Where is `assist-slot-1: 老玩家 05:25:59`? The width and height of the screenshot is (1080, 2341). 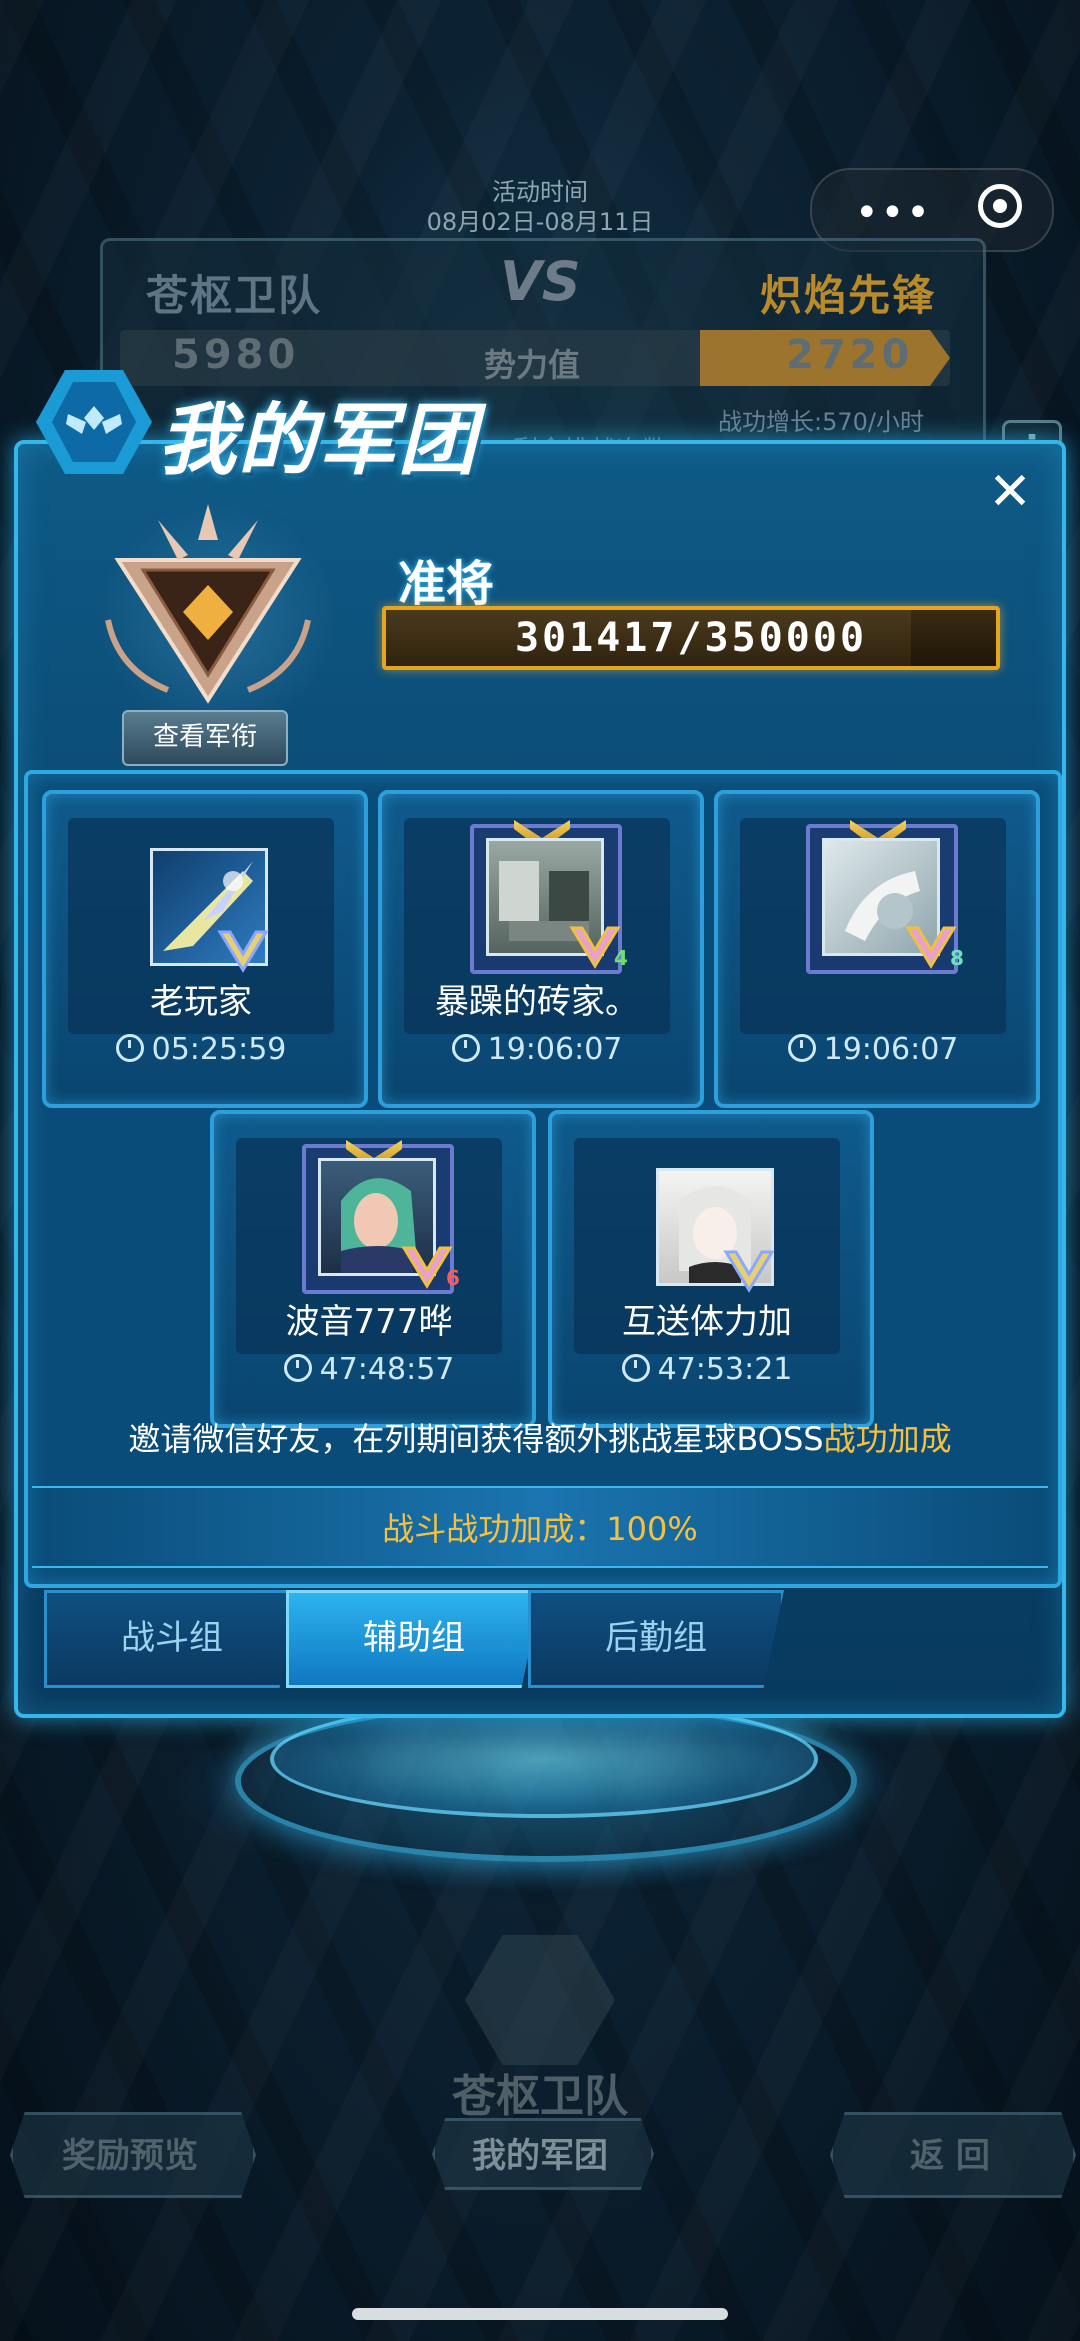
assist-slot-1: 老玩家 05:25:59 is located at coordinates (205, 949).